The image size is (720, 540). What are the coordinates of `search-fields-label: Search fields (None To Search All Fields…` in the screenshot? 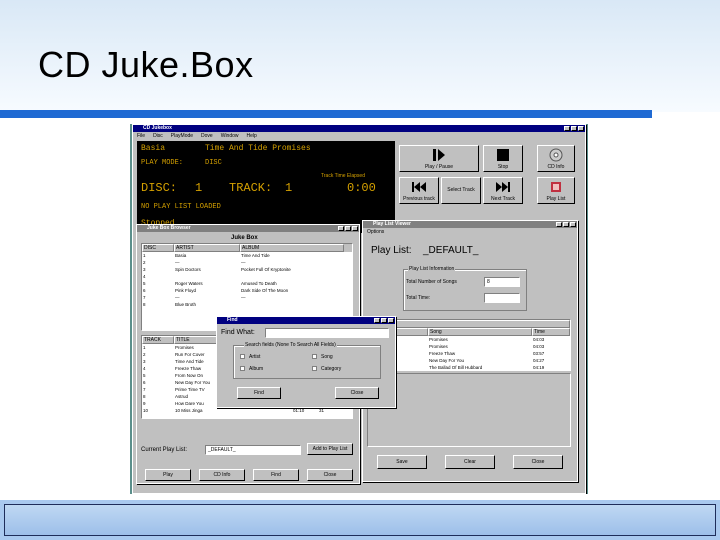 It's located at (290, 345).